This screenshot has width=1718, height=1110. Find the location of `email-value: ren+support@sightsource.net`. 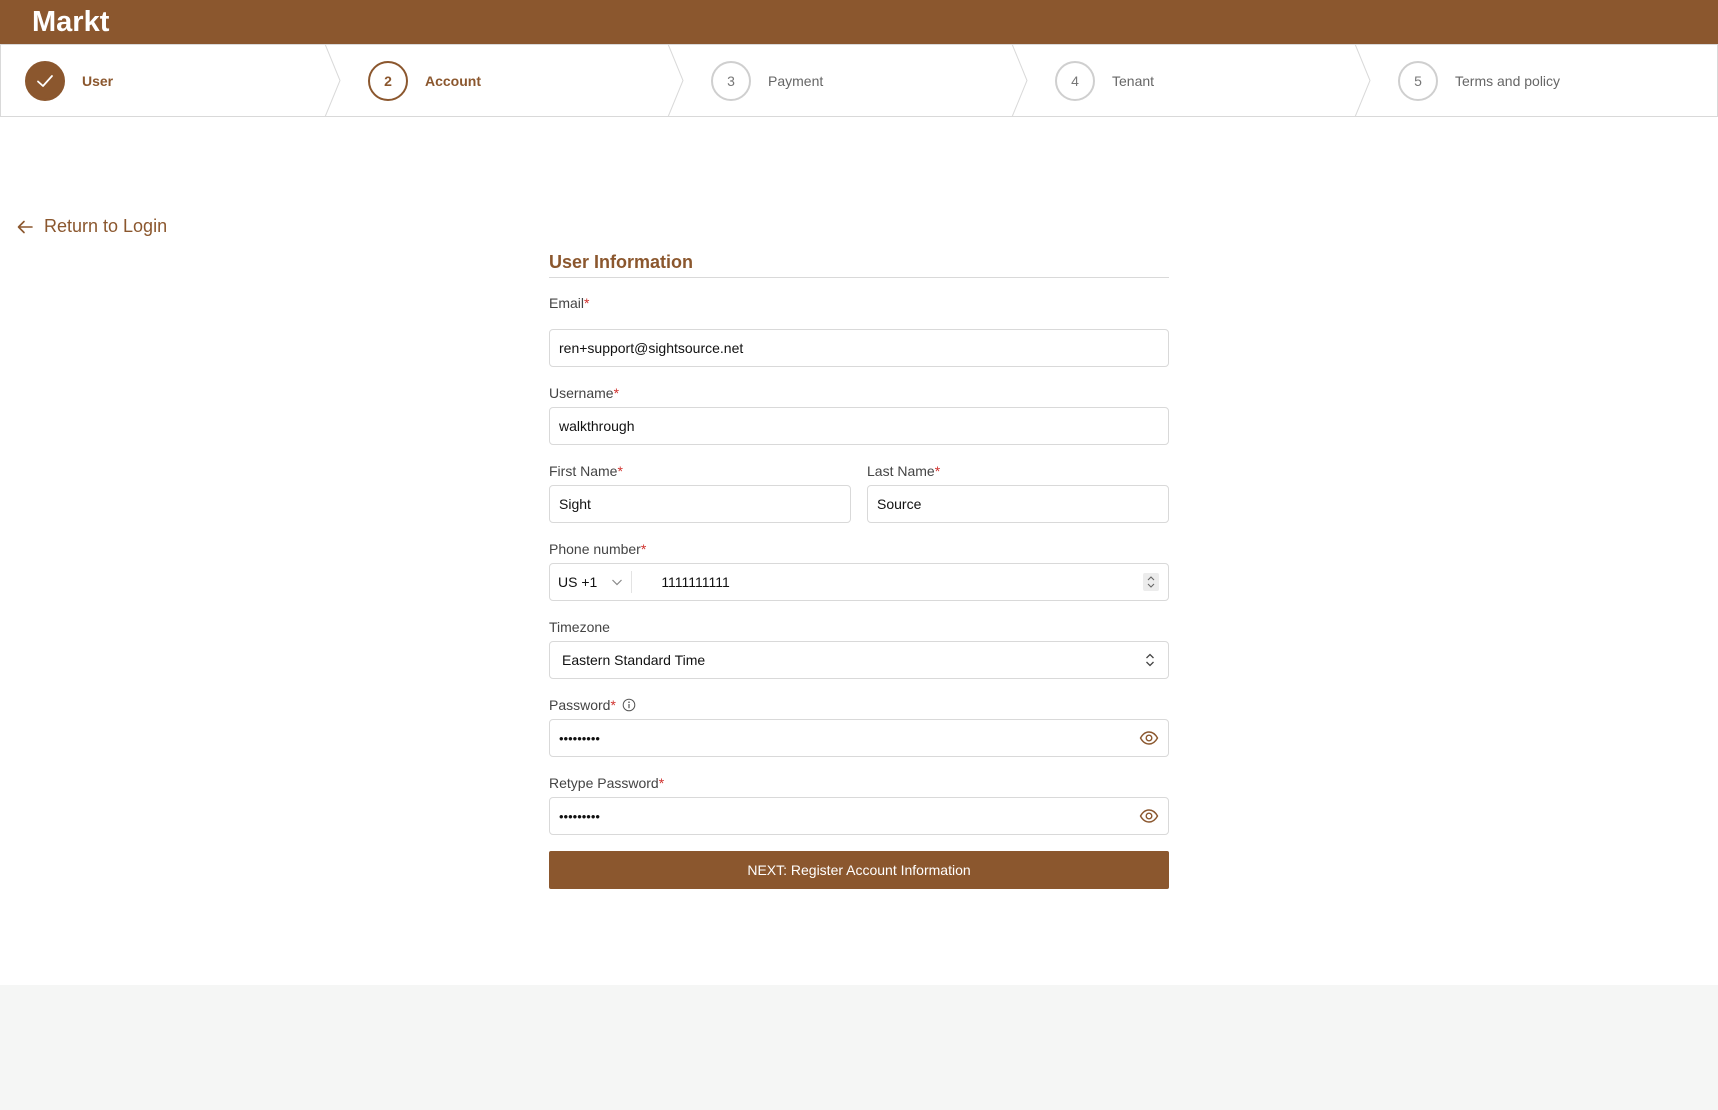

email-value: ren+support@sightsource.net is located at coordinates (651, 348).